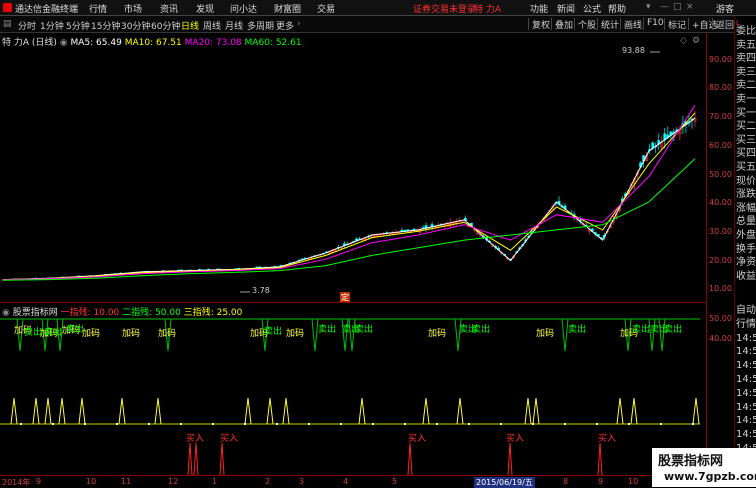 The width and height of the screenshot is (756, 488). Describe the element at coordinates (6, 313) in the screenshot. I see `indicator-menu-icon: ◉` at that location.